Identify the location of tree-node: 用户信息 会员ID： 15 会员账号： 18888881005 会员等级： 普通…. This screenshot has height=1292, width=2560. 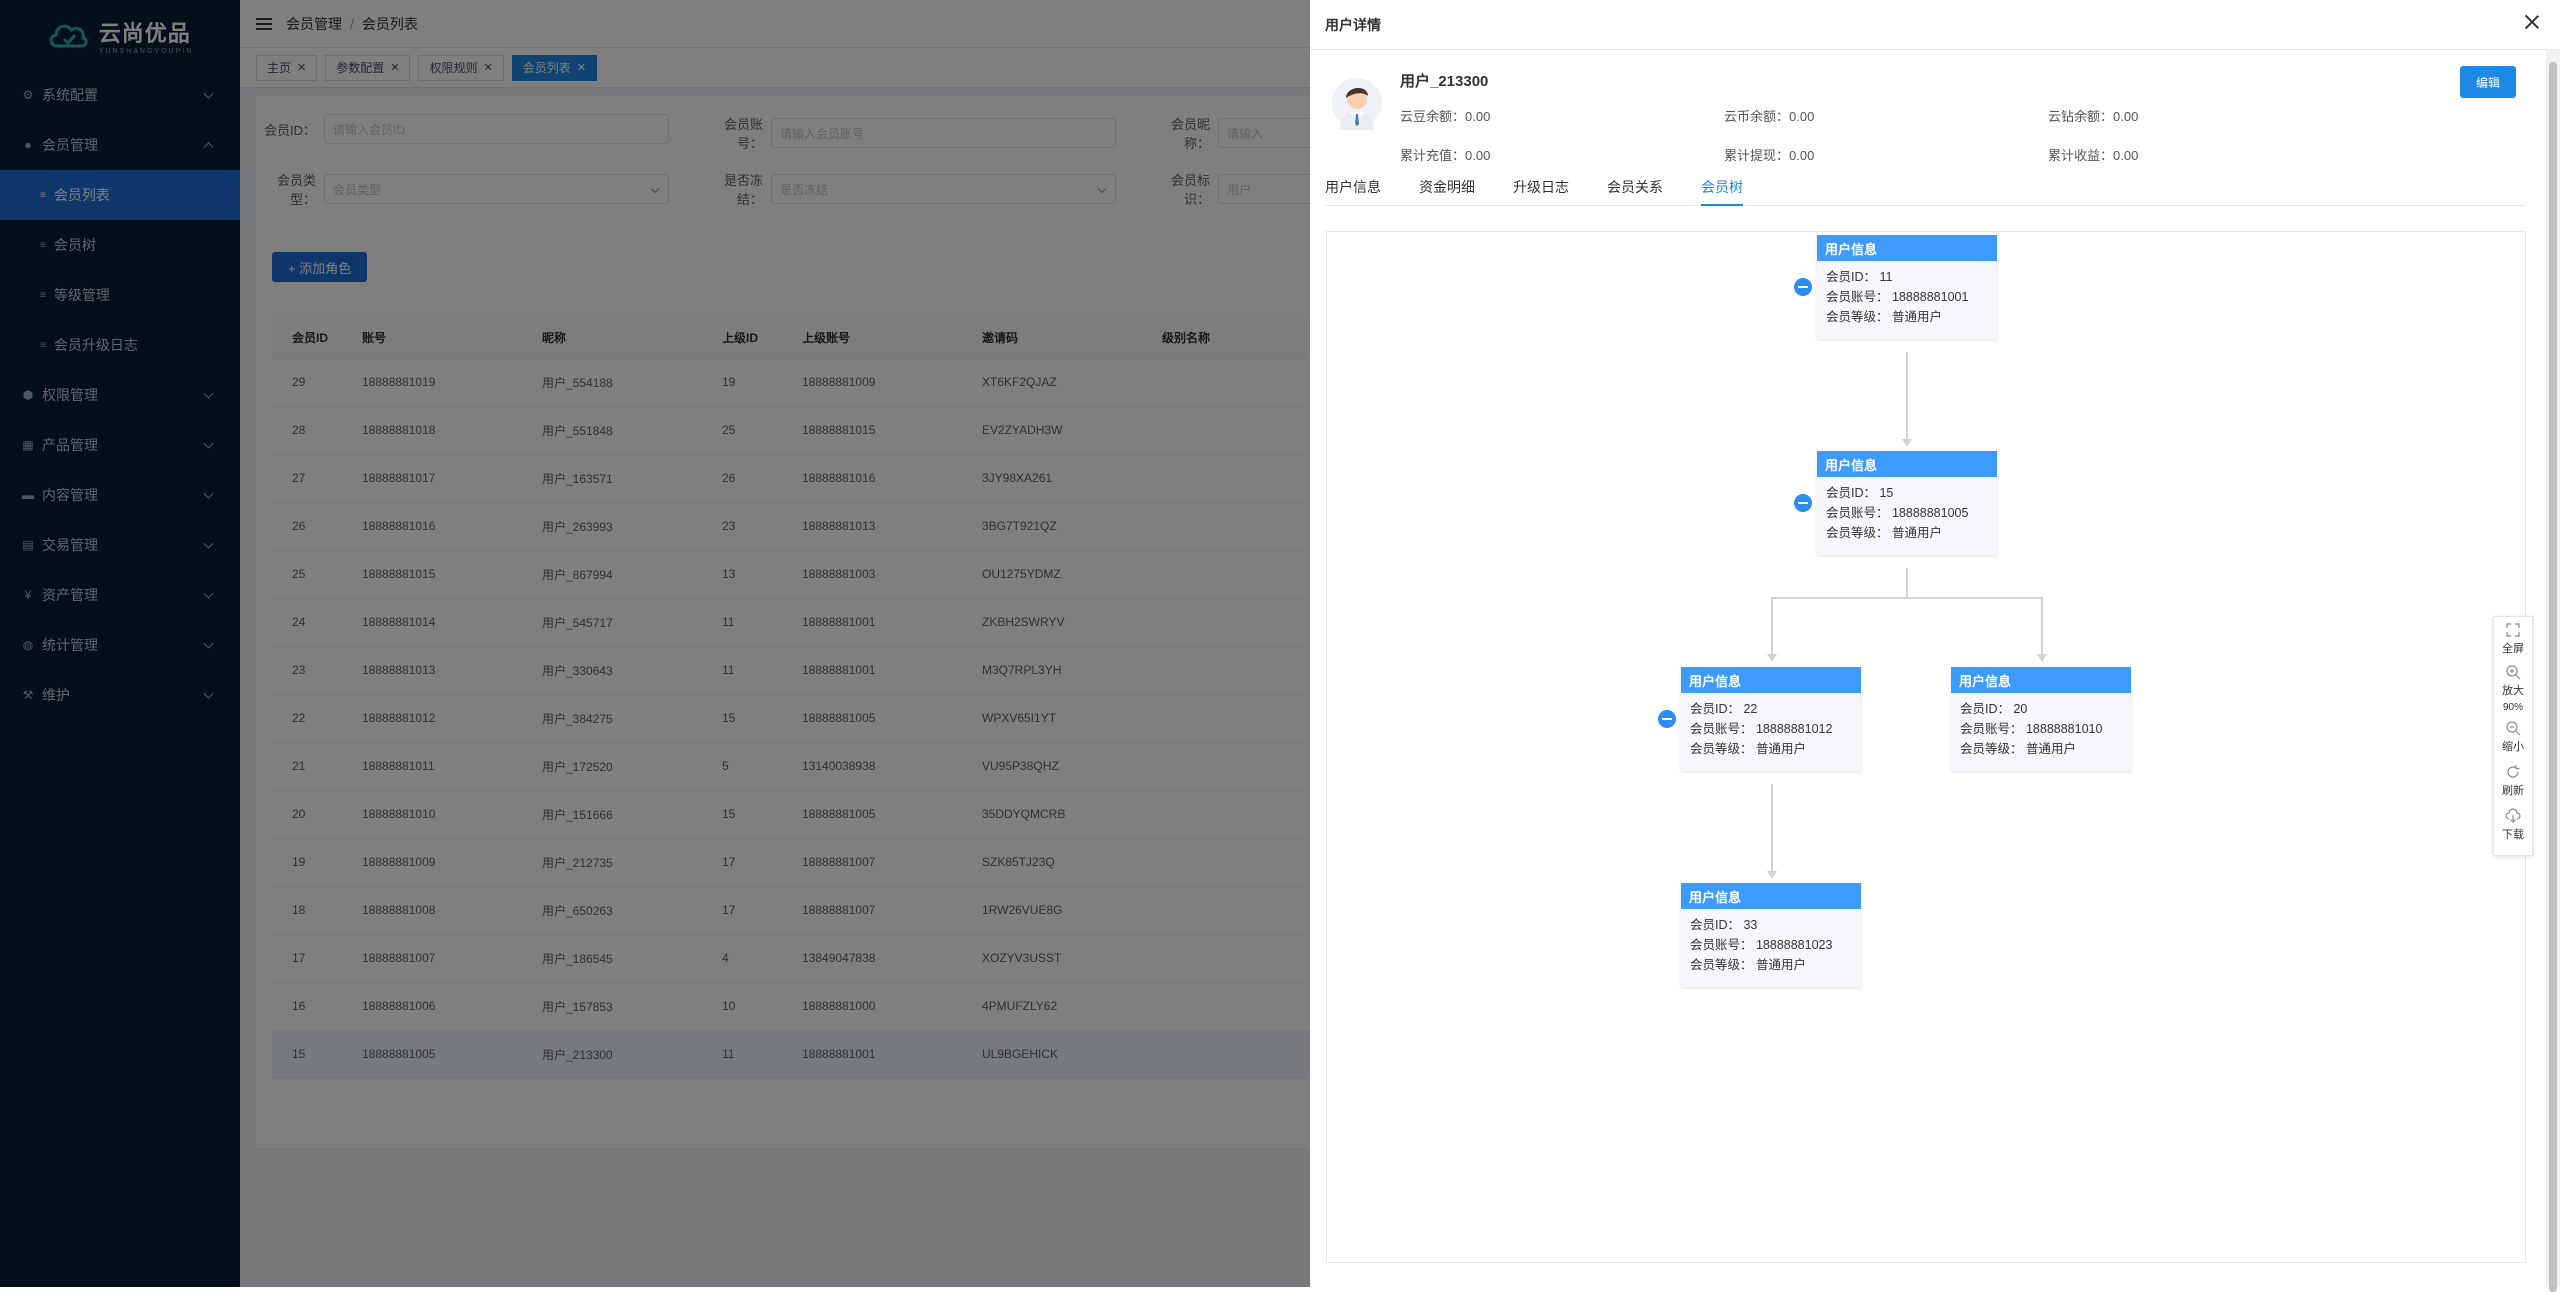
(1907, 503).